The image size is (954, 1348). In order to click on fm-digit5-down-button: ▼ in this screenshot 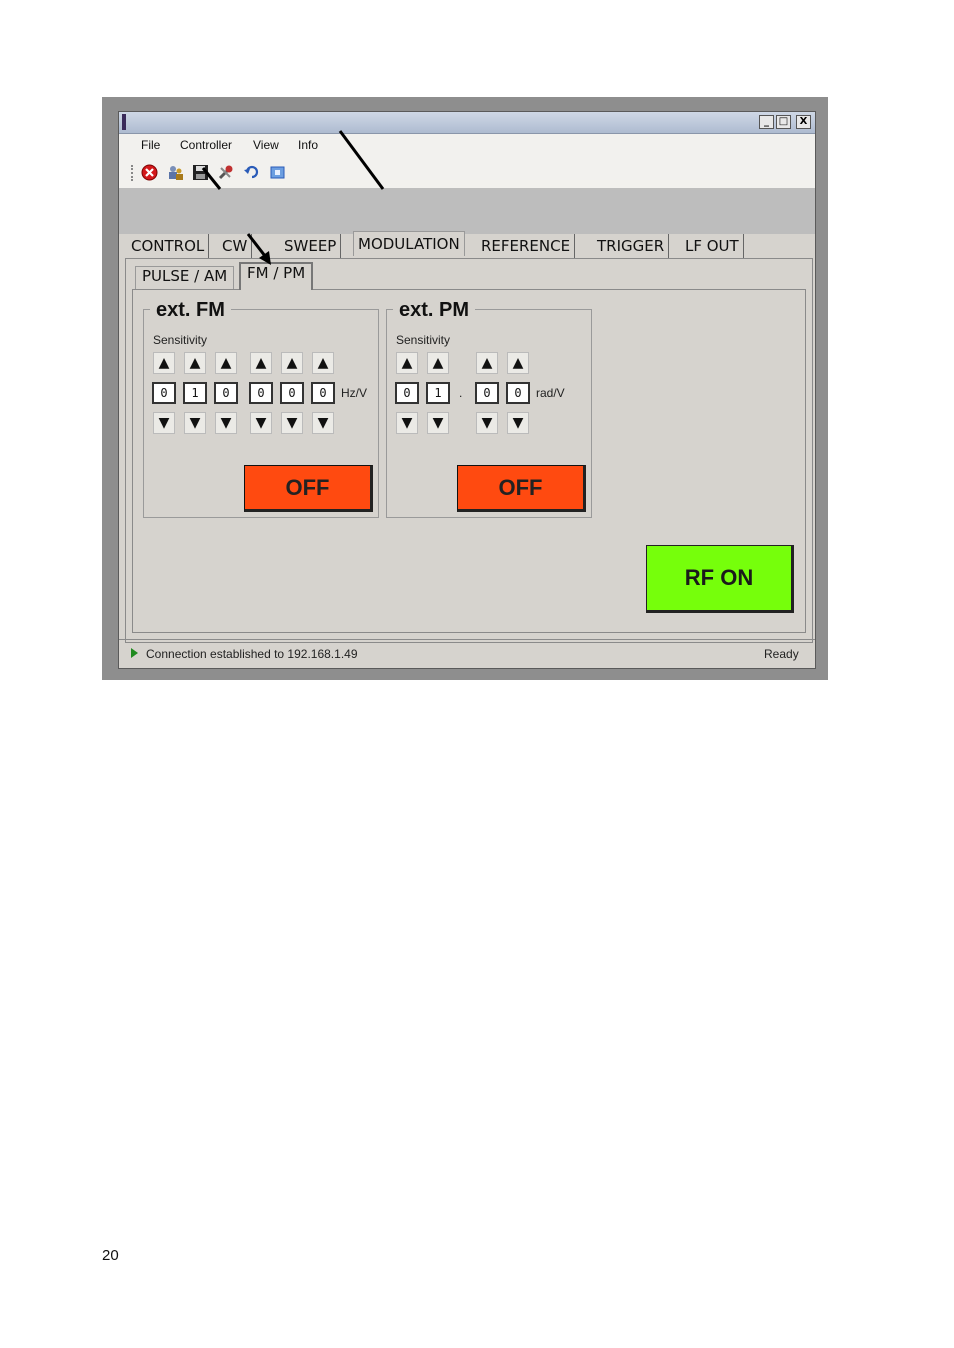, I will do `click(292, 423)`.